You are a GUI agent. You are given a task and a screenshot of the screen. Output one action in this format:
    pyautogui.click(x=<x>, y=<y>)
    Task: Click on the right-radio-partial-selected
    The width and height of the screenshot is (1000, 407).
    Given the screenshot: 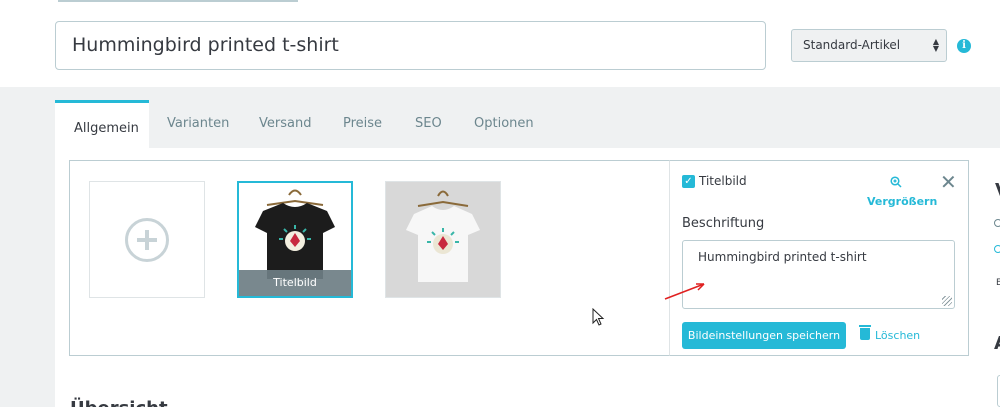 What is the action you would take?
    pyautogui.click(x=997, y=249)
    